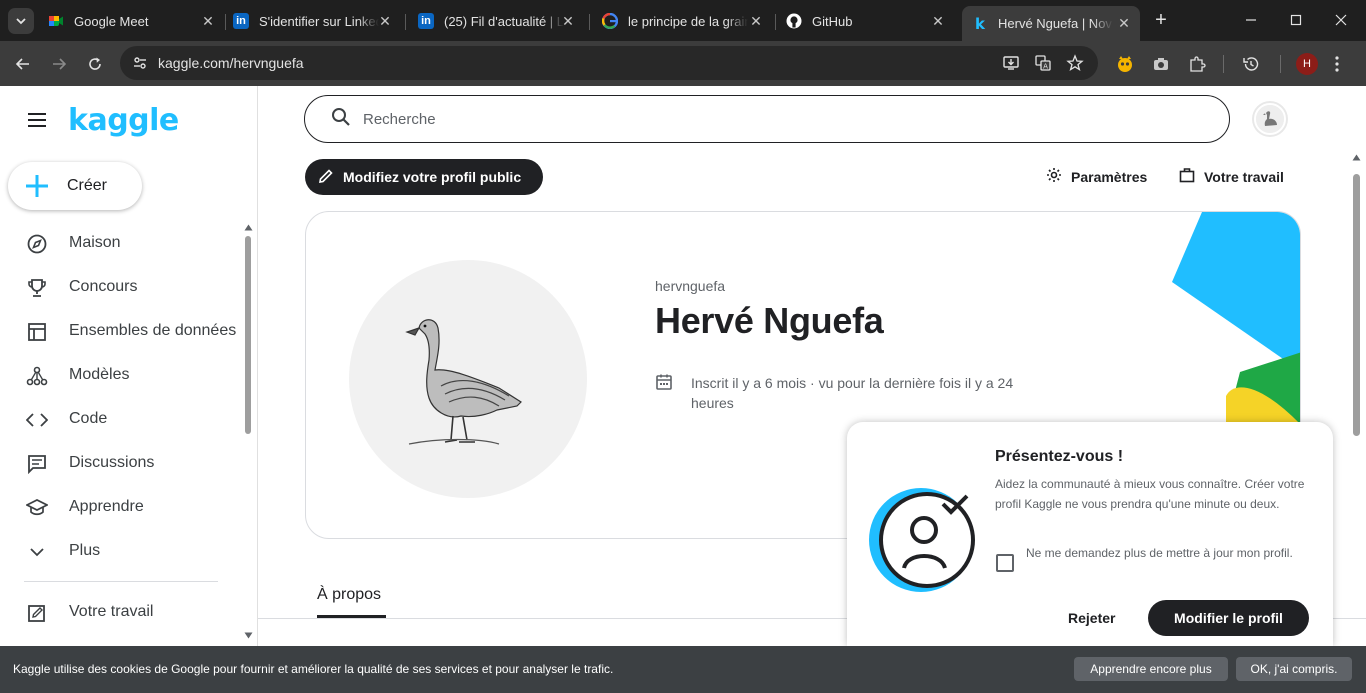  What do you see at coordinates (1161, 20) in the screenshot?
I see `new-tab-button: +` at bounding box center [1161, 20].